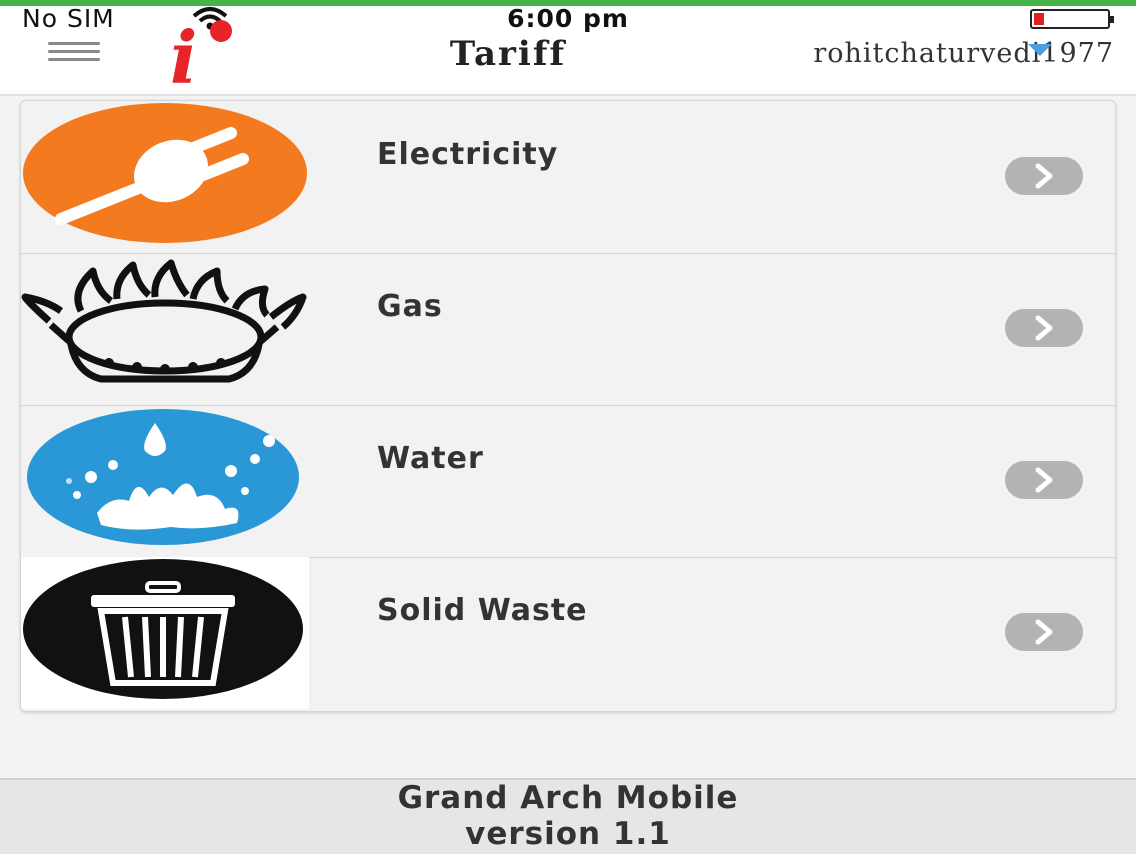  What do you see at coordinates (165, 329) in the screenshot?
I see `gas-burner-icon` at bounding box center [165, 329].